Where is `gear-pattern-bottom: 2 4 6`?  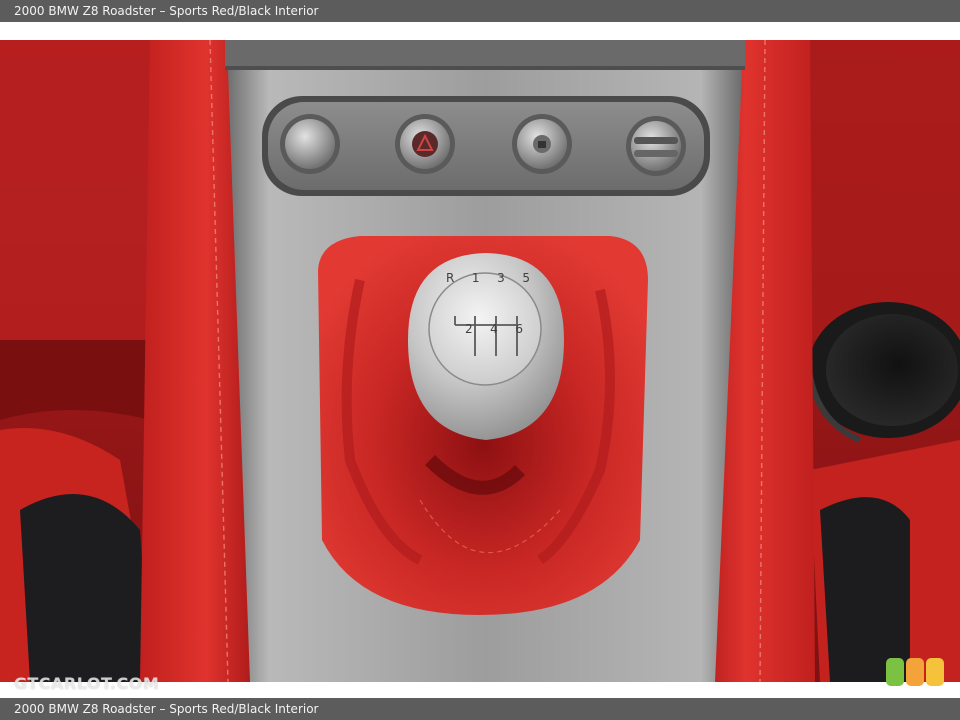 gear-pattern-bottom: 2 4 6 is located at coordinates (494, 329).